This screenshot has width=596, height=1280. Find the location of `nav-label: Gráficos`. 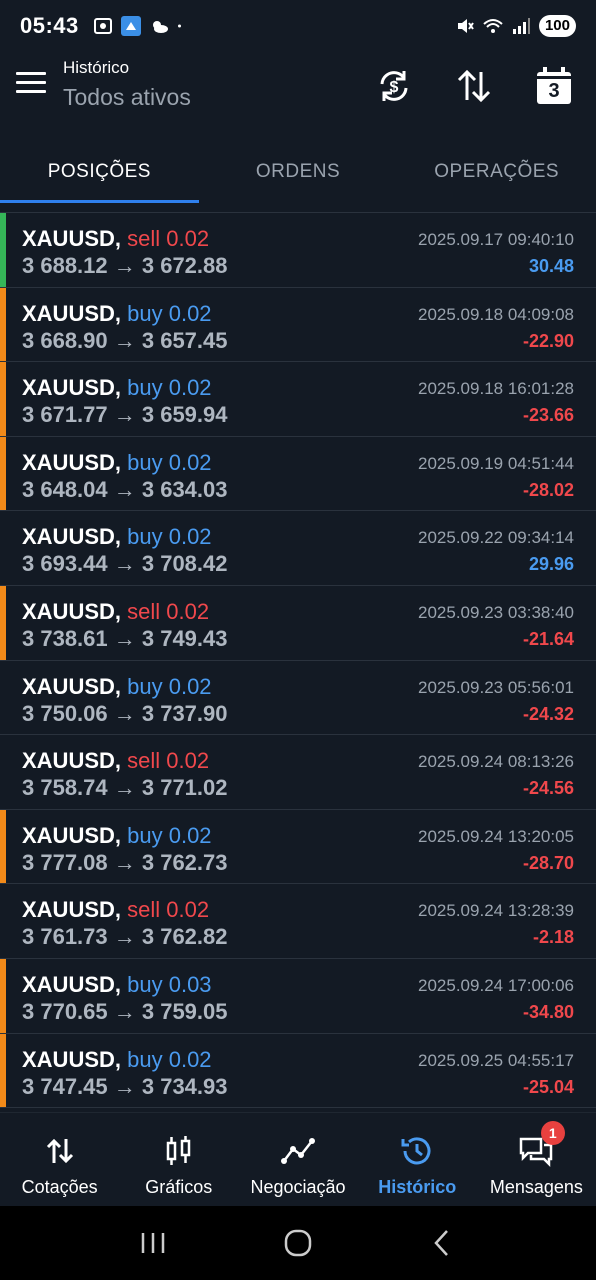

nav-label: Gráficos is located at coordinates (179, 1187).